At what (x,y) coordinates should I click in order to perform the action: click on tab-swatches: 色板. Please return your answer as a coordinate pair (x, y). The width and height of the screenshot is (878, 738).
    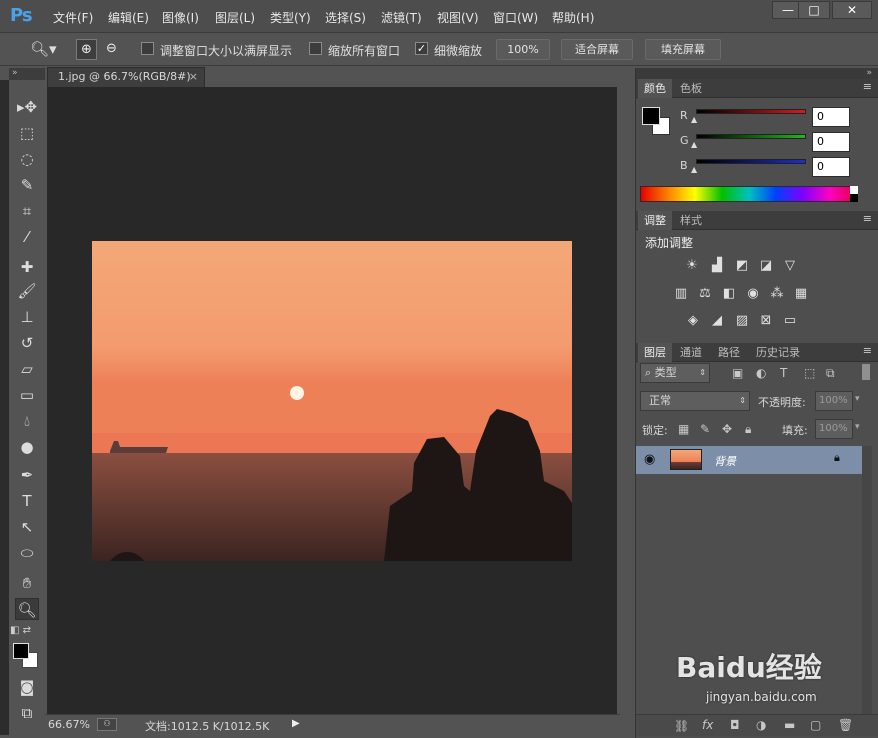
    Looking at the image, I should click on (691, 88).